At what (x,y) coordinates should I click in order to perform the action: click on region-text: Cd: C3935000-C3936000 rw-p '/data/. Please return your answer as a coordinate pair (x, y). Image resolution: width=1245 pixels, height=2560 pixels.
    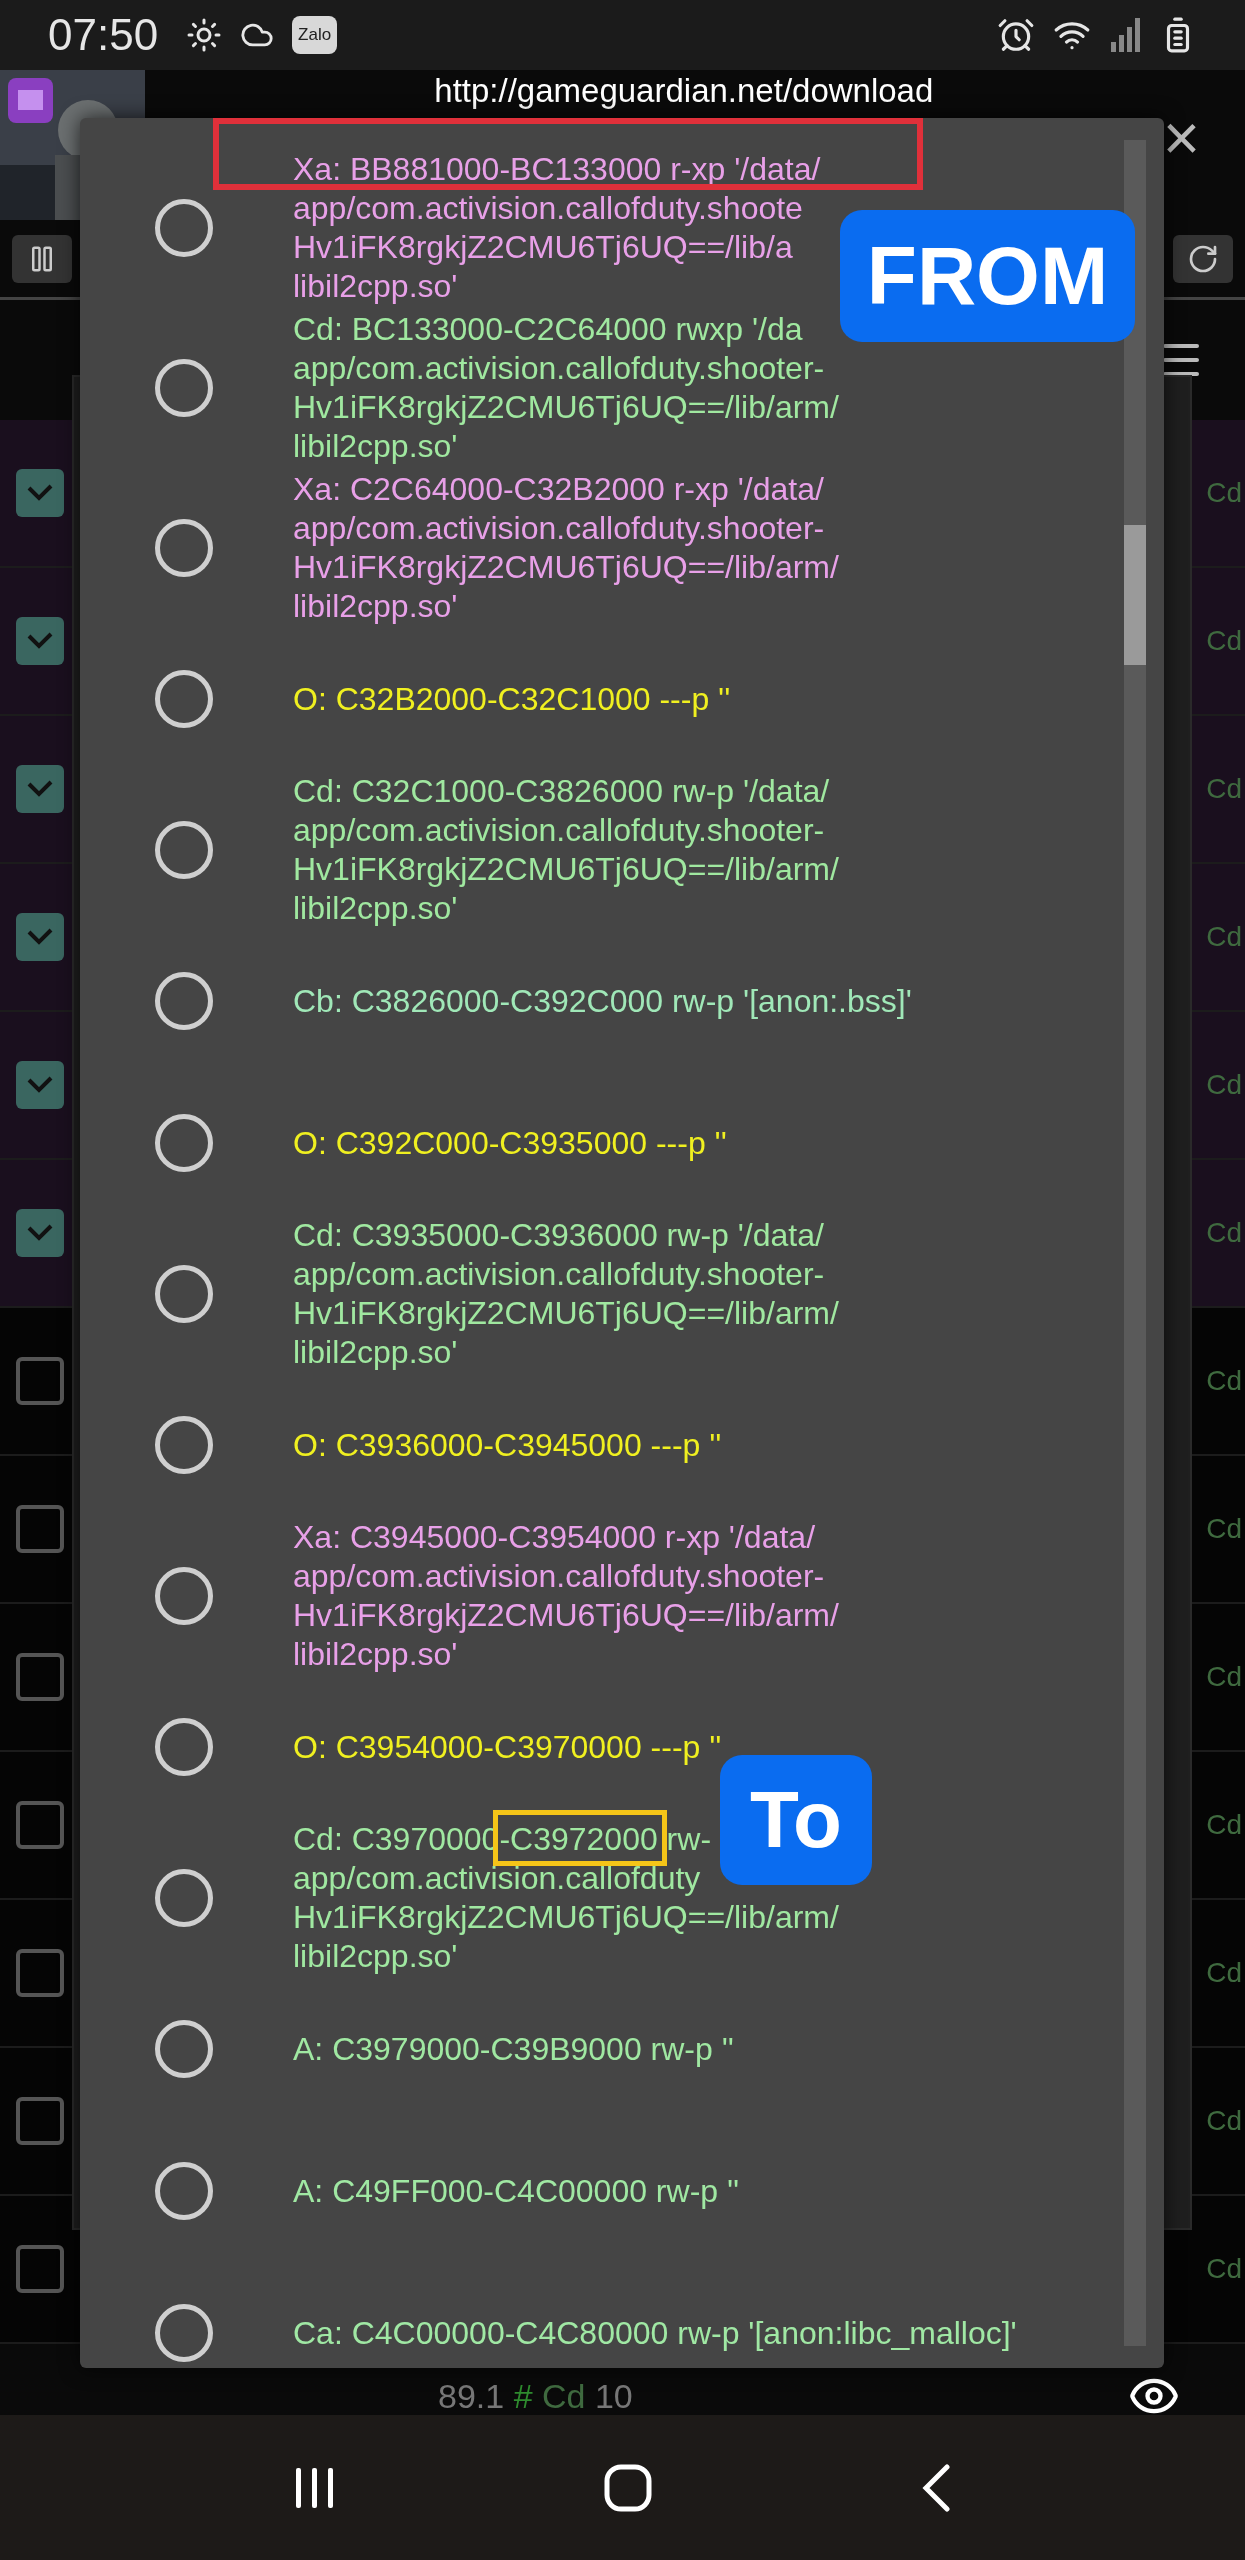
    Looking at the image, I should click on (558, 1235).